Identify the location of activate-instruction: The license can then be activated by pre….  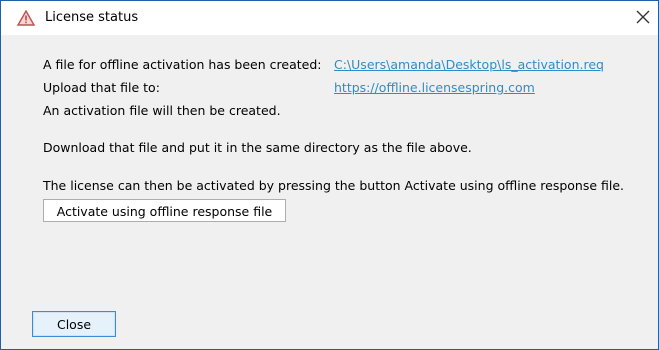
(334, 185).